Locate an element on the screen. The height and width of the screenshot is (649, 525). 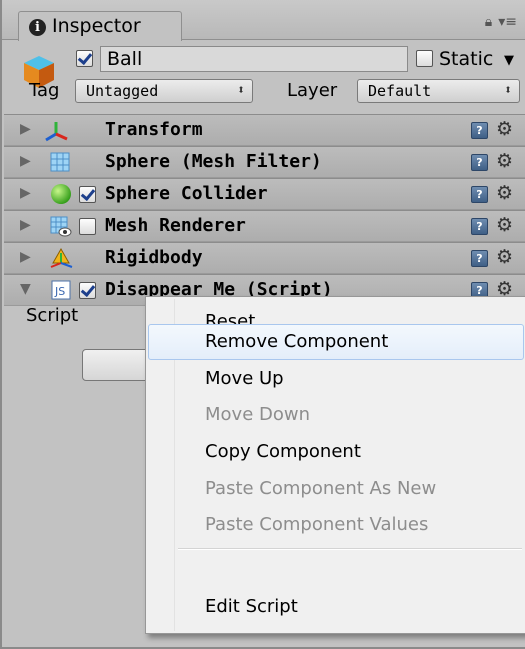
component-title: Transform is located at coordinates (154, 129).